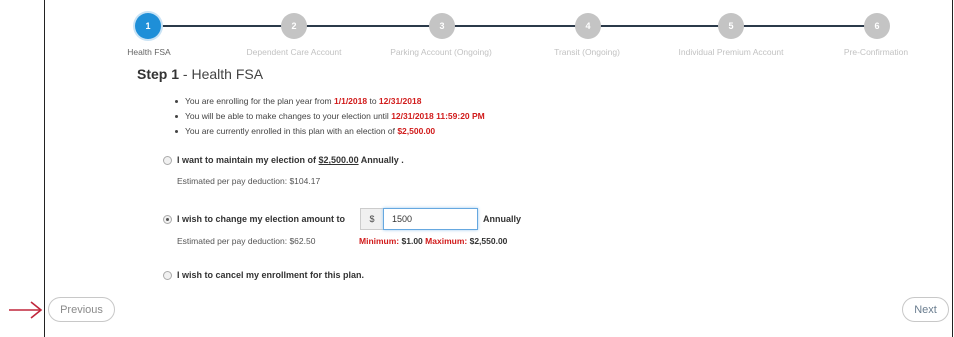  I want to click on currency-addon: $, so click(372, 219).